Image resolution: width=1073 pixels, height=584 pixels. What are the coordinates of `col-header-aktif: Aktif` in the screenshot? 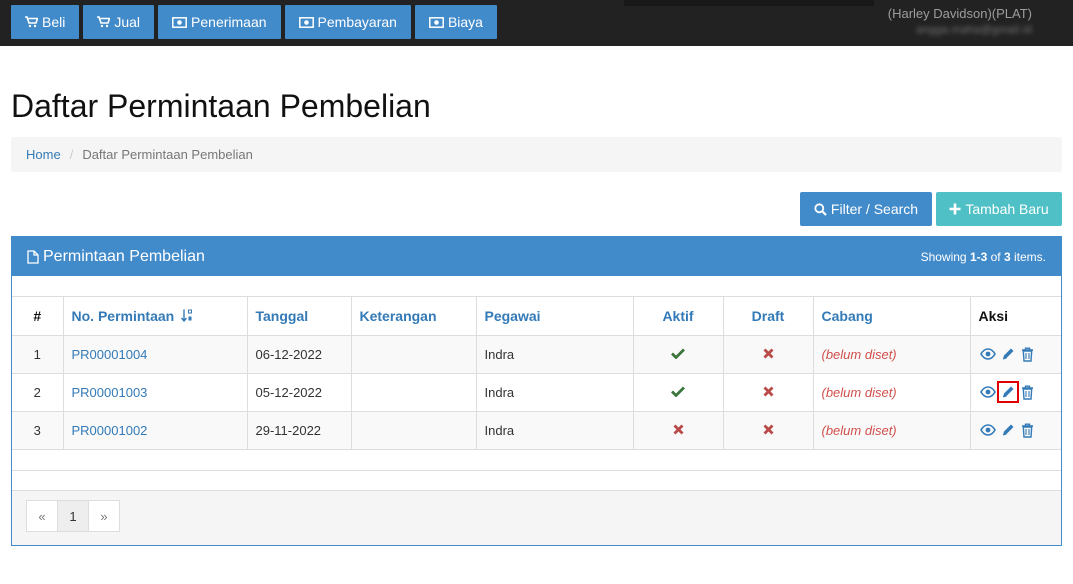 It's located at (678, 316).